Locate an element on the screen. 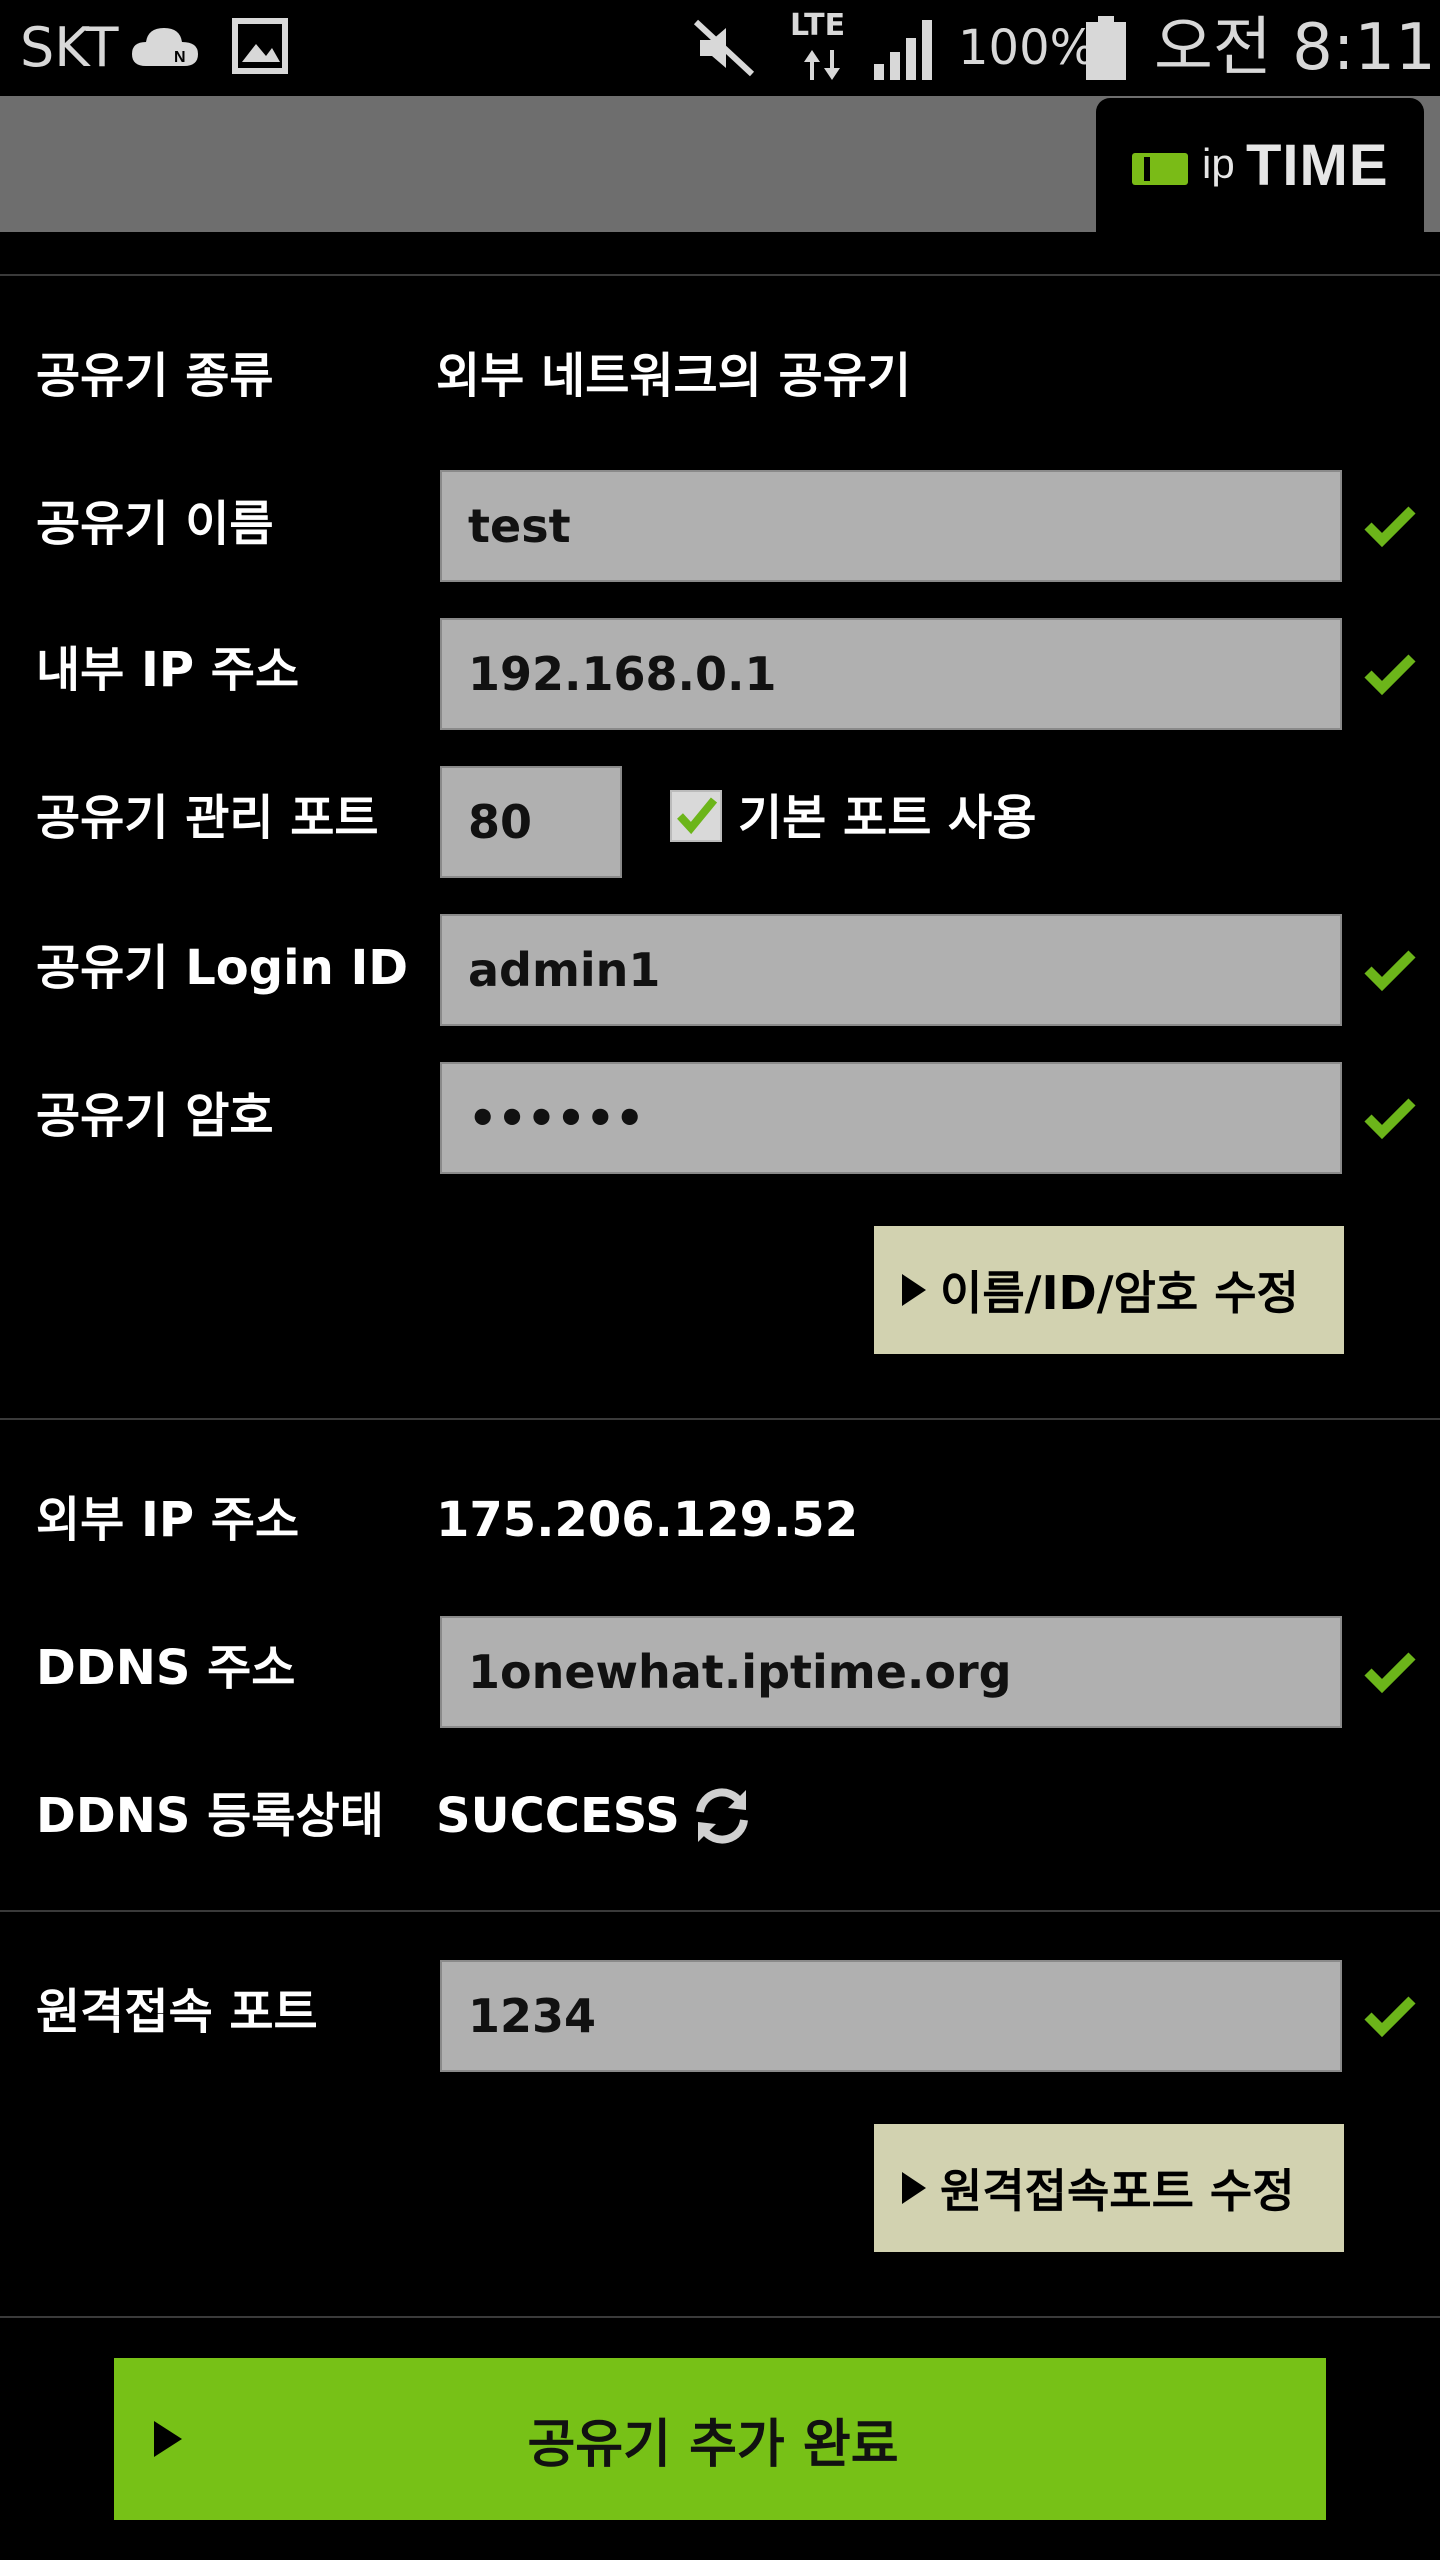 The image size is (1440, 2560). default-port-checkbox is located at coordinates (696, 816).